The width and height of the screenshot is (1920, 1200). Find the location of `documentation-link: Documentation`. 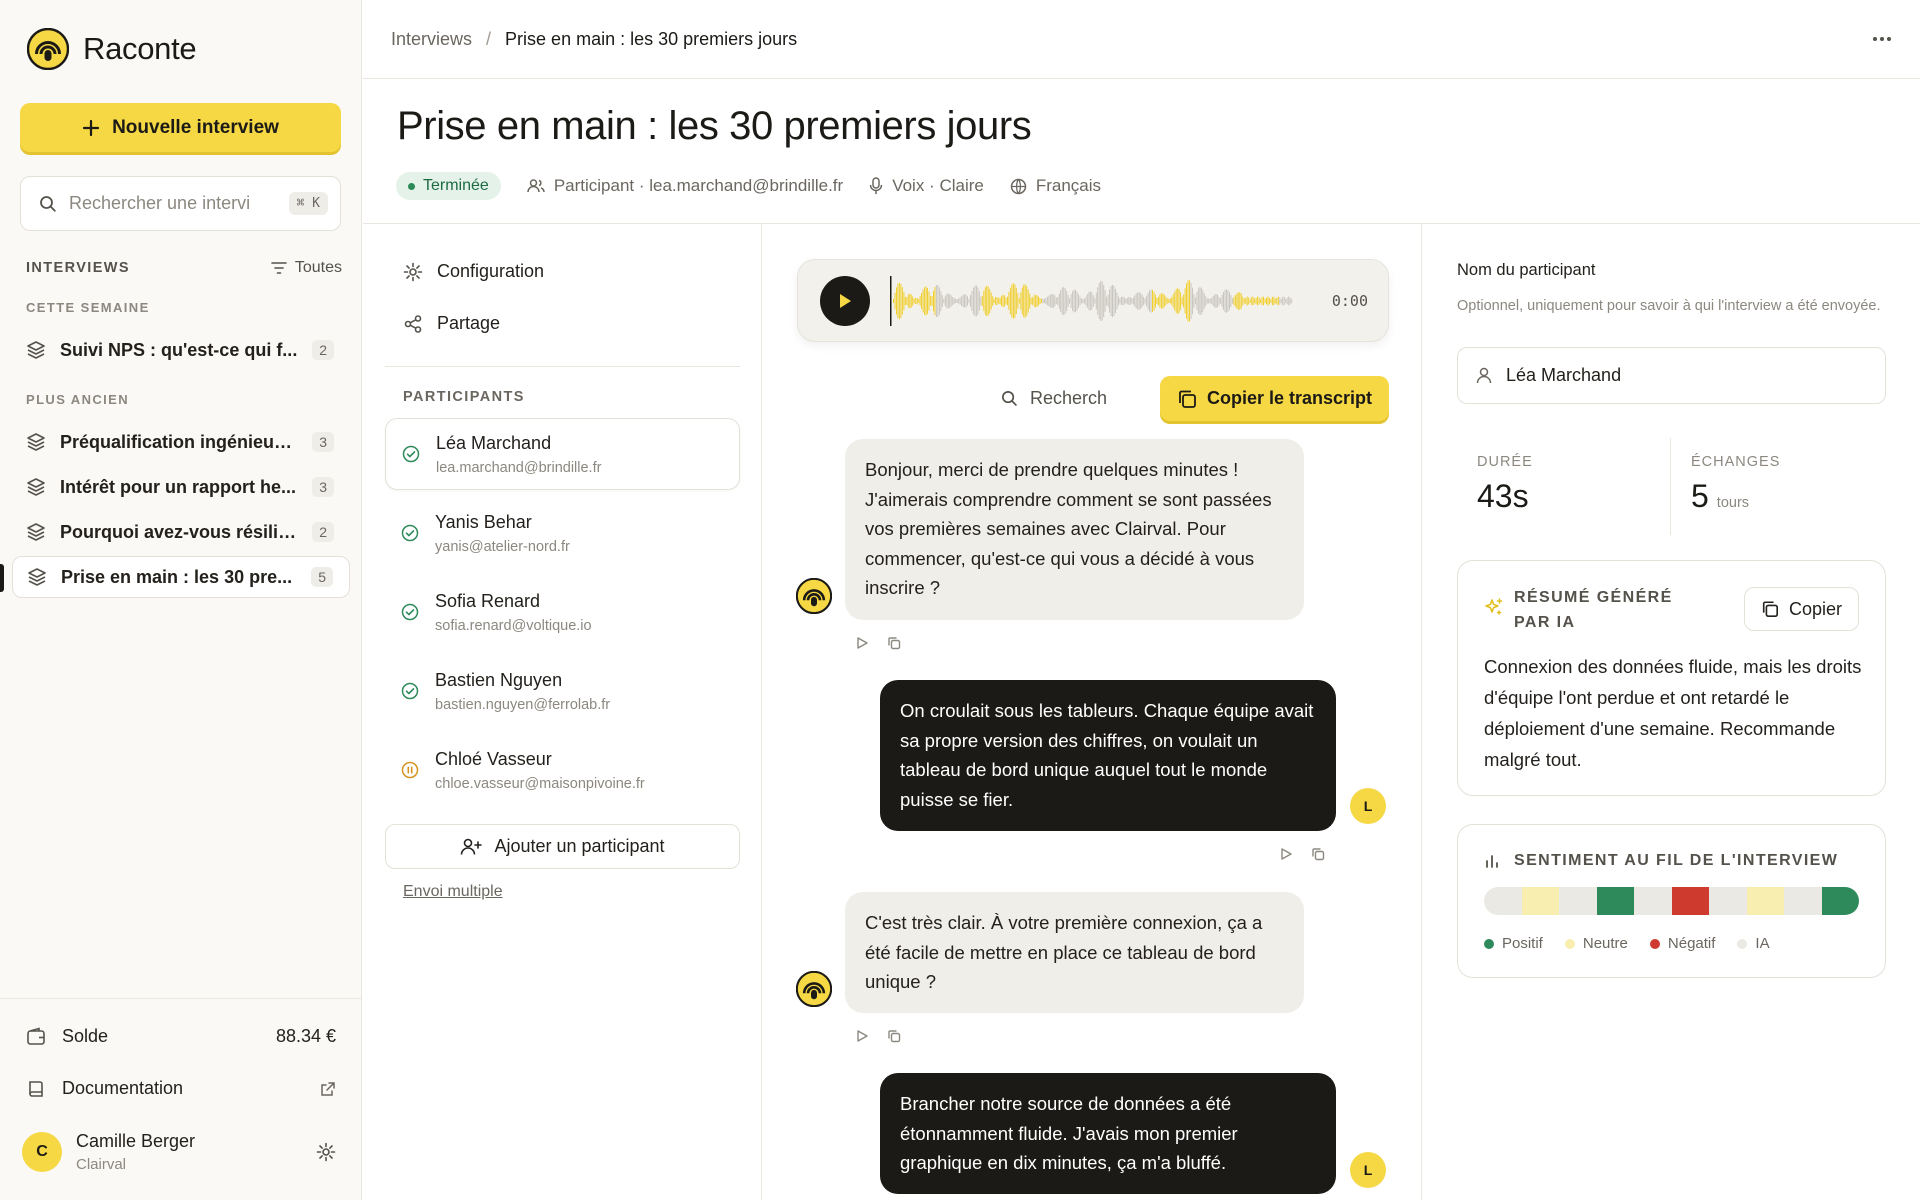

documentation-link: Documentation is located at coordinates (181, 1088).